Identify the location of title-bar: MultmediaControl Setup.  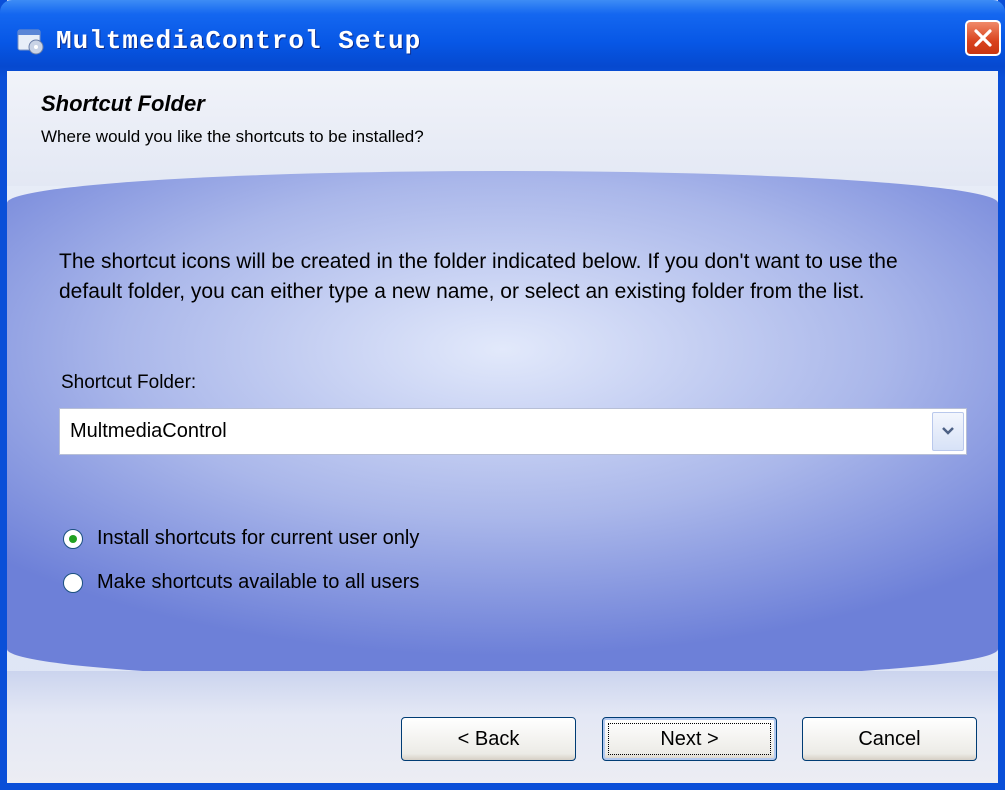
(502, 39).